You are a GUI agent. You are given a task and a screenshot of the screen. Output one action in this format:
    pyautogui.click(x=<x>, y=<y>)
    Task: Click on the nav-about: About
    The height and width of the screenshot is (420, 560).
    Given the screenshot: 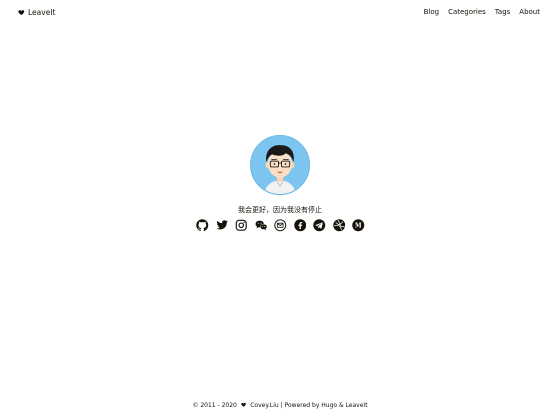 What is the action you would take?
    pyautogui.click(x=529, y=12)
    